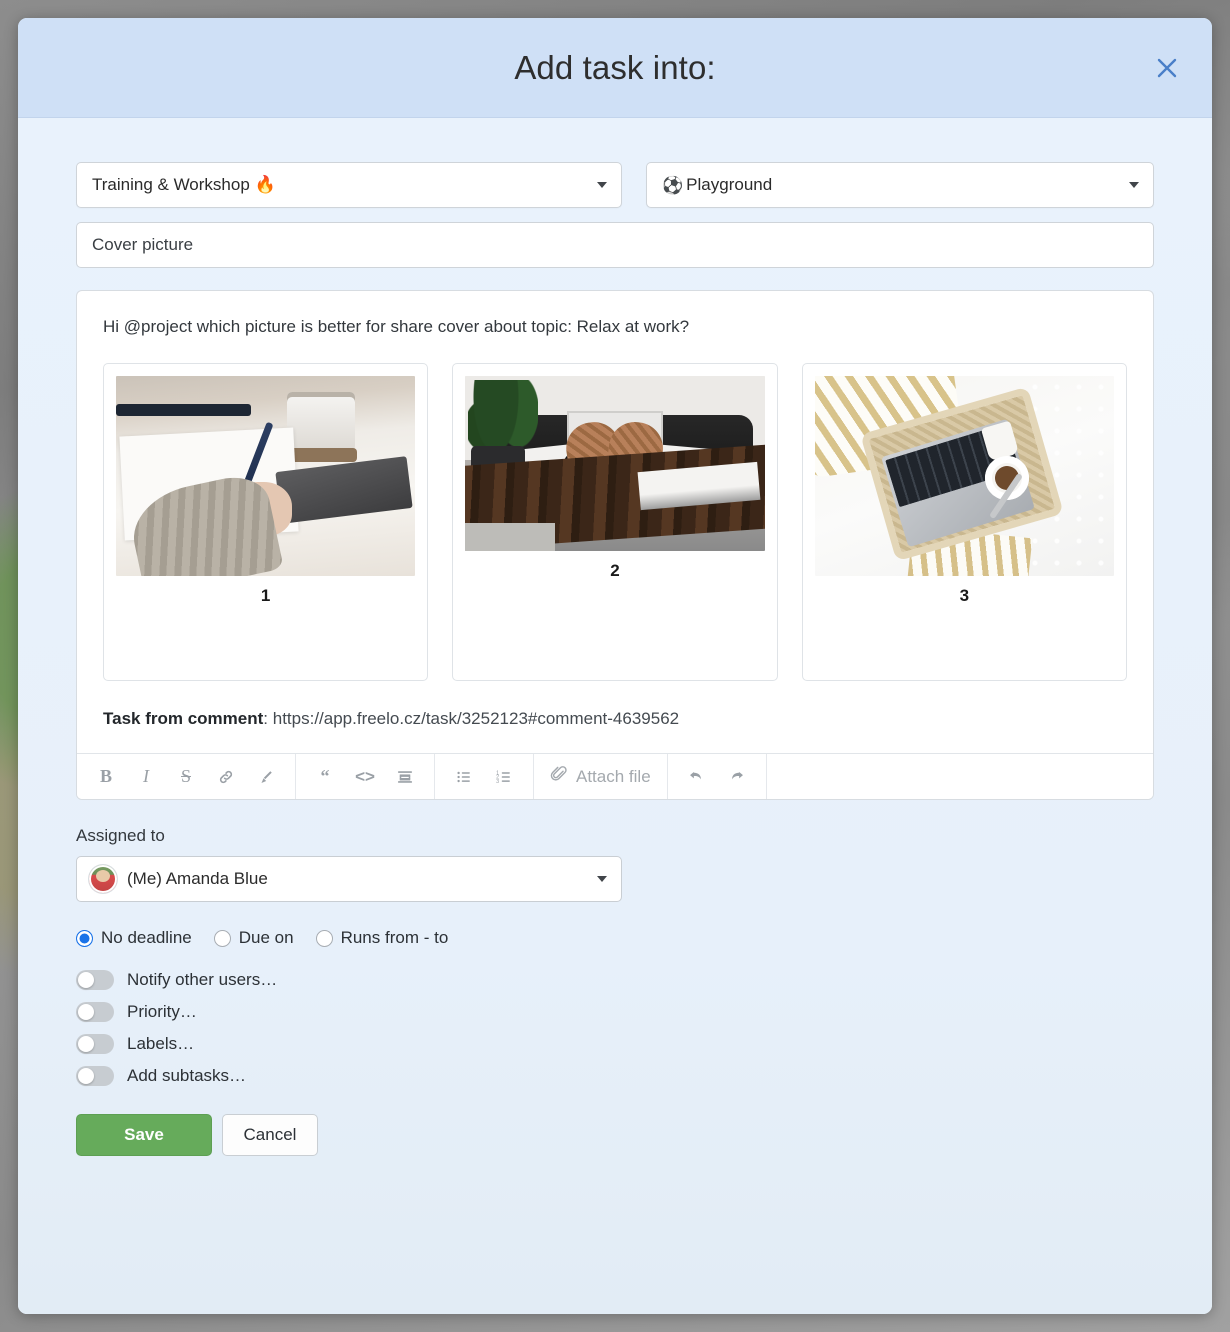  I want to click on toolbar-group-history, so click(717, 776).